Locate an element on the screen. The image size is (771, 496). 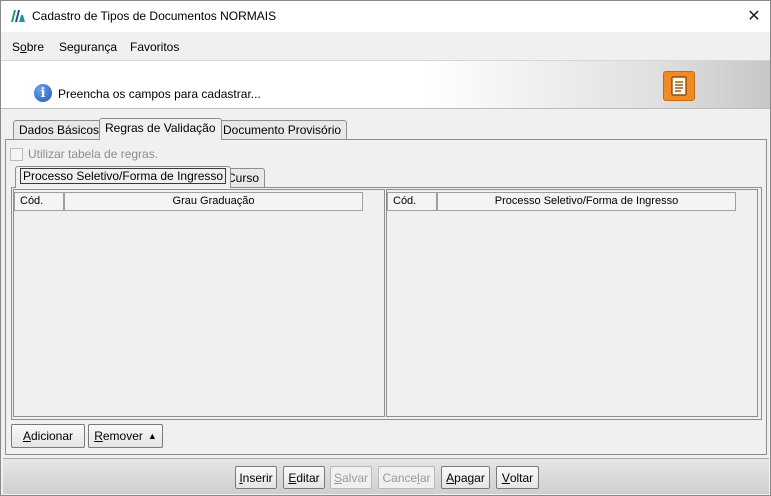
editar-button: Editar is located at coordinates (304, 477).